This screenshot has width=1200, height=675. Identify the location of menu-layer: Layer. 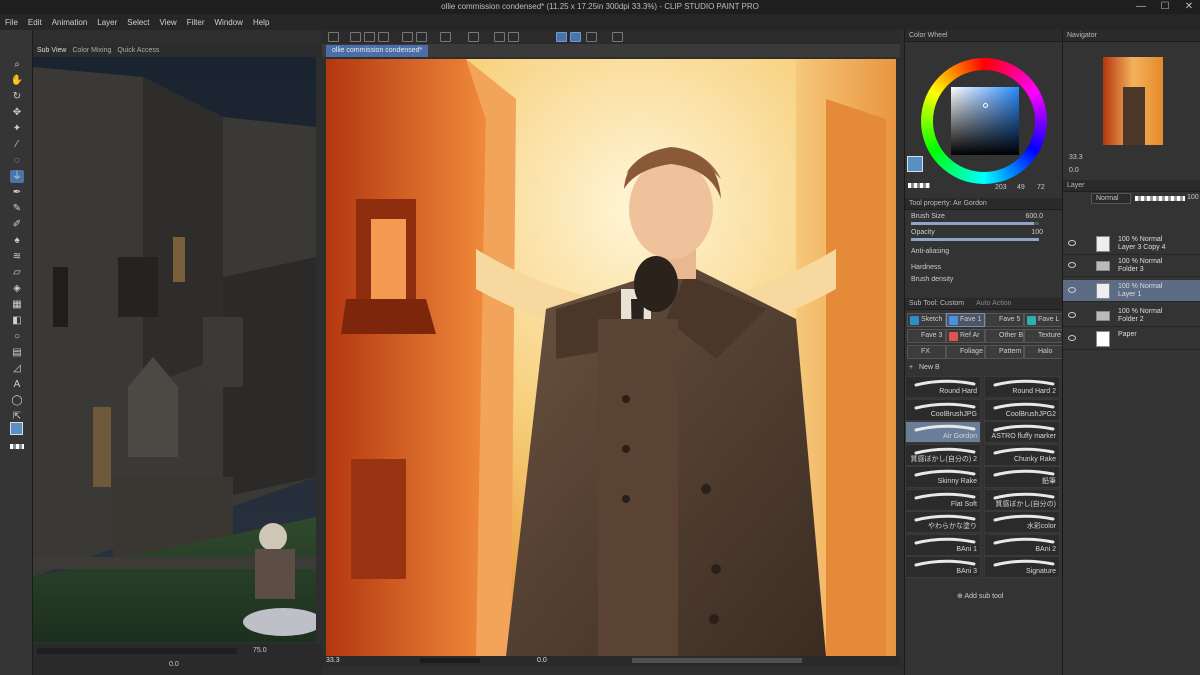
(107, 22).